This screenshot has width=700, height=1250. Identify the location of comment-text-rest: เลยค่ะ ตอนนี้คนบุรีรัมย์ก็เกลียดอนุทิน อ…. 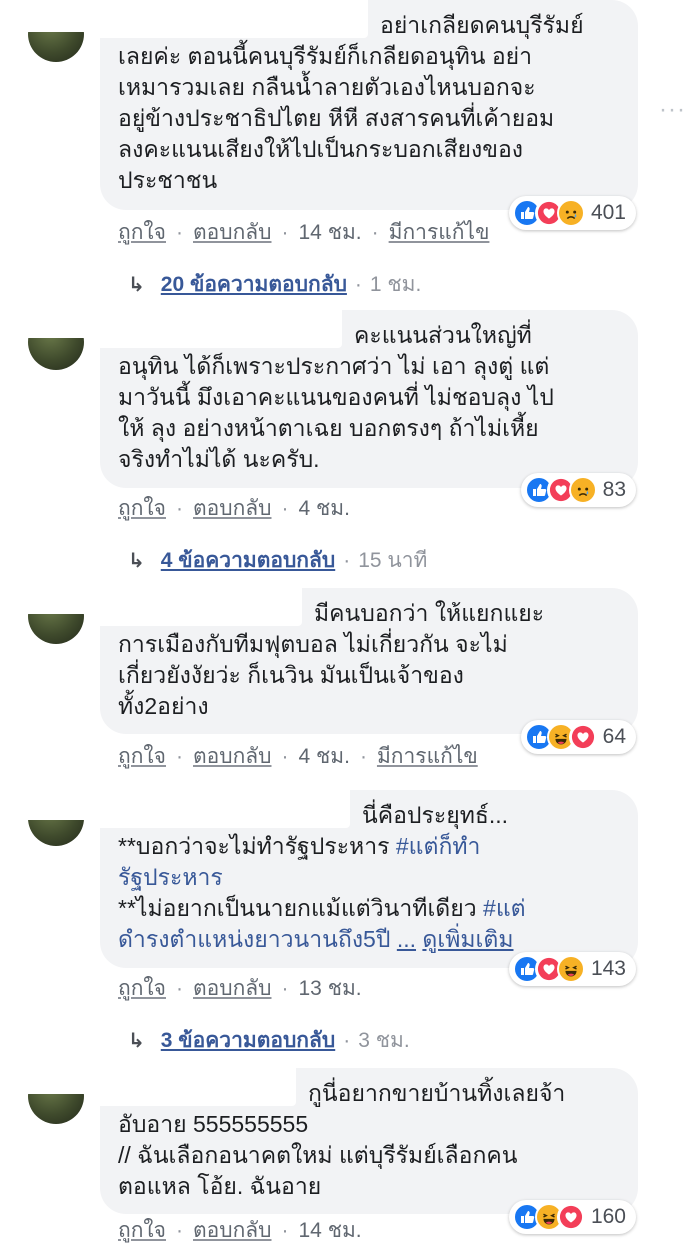
(336, 118).